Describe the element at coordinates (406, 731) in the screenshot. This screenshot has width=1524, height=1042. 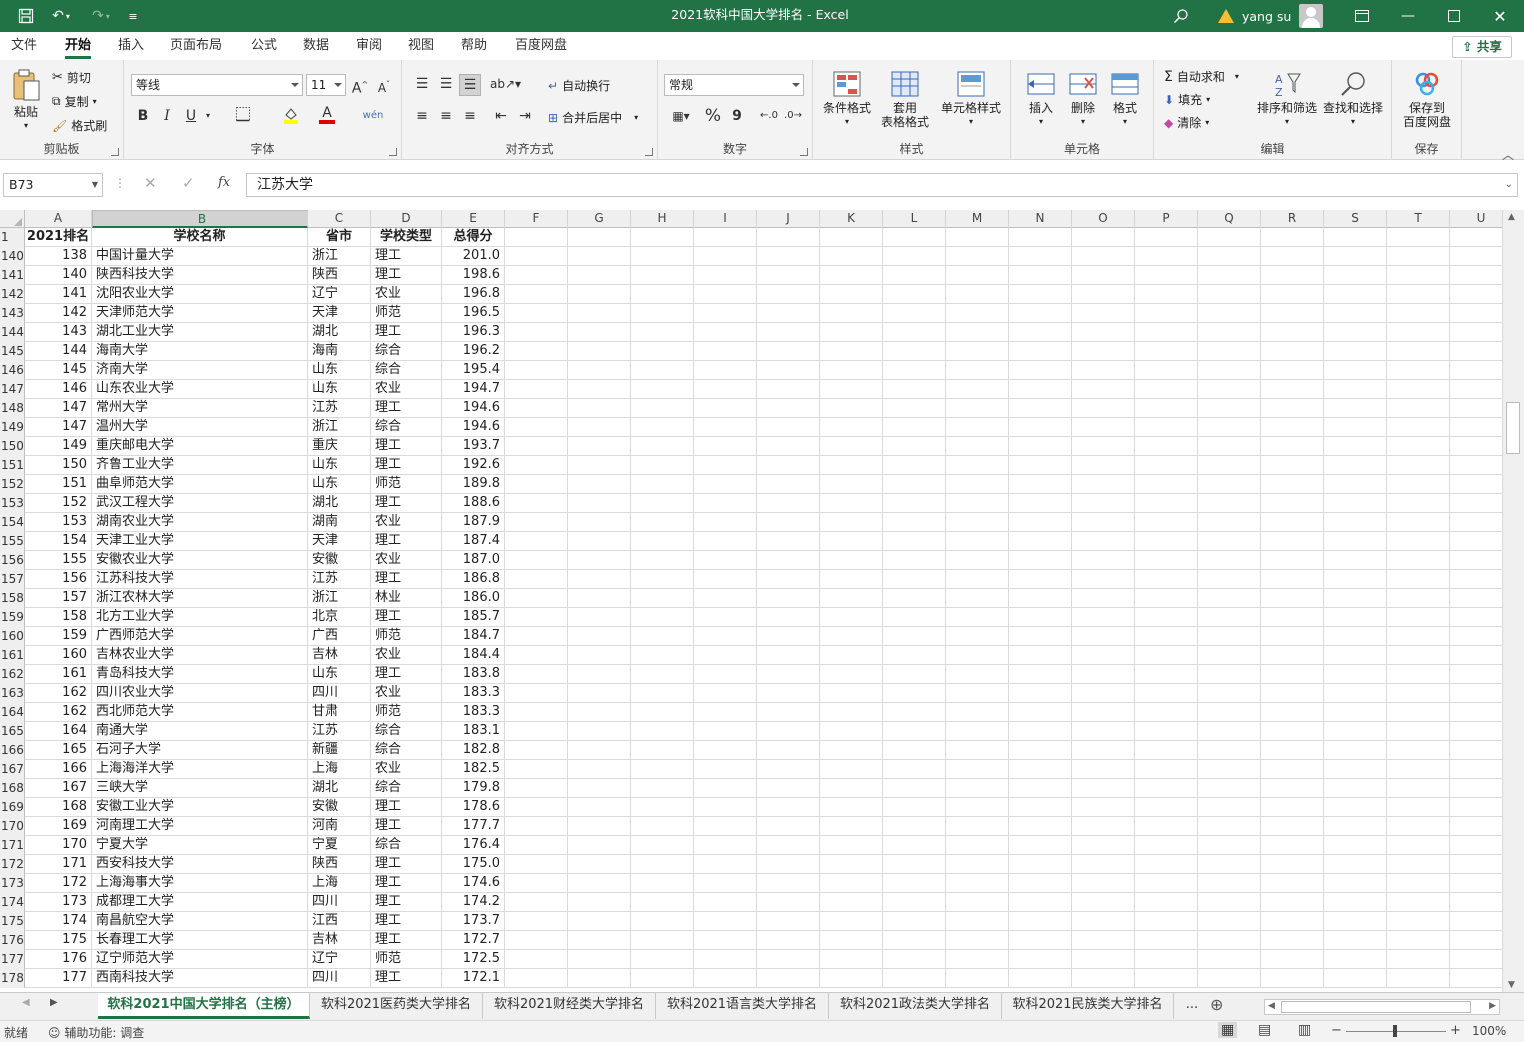
I see `cell-school-type: 综合` at that location.